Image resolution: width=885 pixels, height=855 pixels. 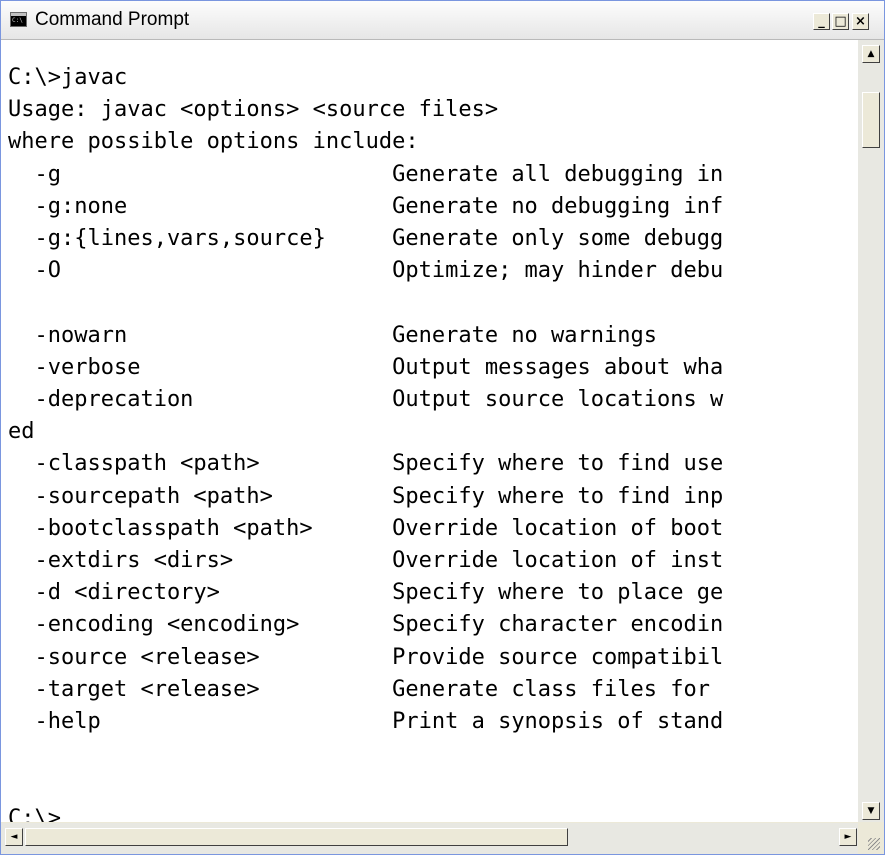 I want to click on close-button: ×, so click(x=860, y=21).